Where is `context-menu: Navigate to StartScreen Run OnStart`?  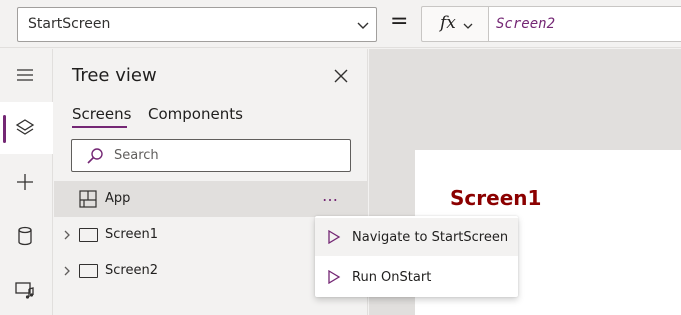
context-menu: Navigate to StartScreen Run OnStart is located at coordinates (416, 256).